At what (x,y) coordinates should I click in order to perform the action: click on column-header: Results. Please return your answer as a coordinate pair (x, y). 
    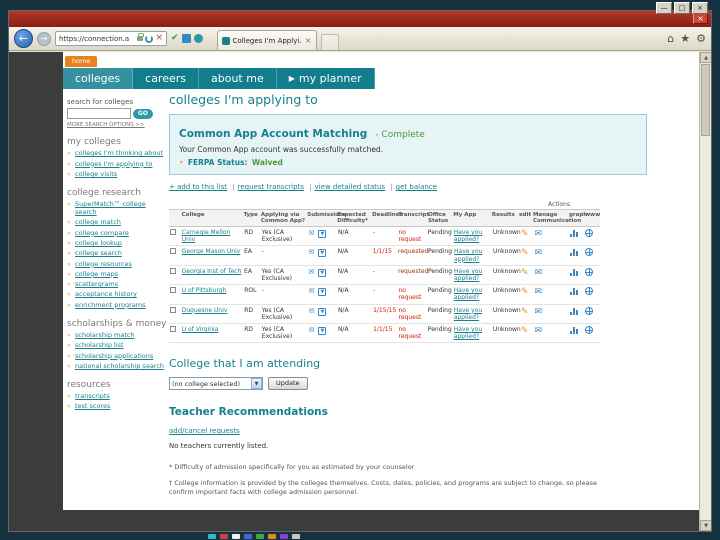
    Looking at the image, I should click on (504, 218).